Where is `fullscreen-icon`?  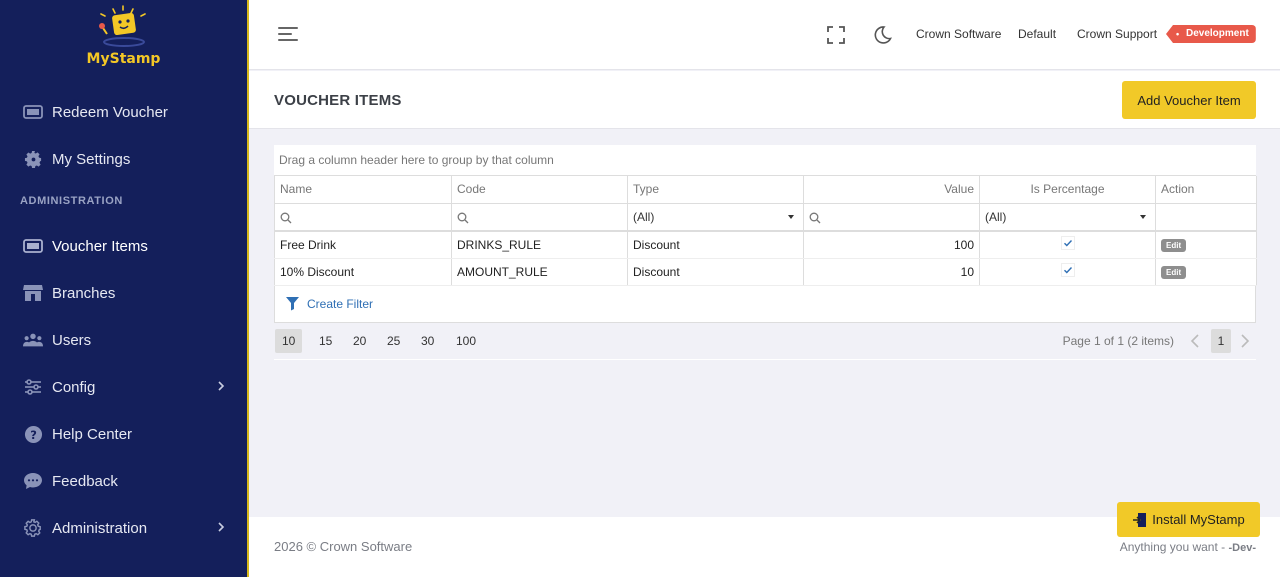
fullscreen-icon is located at coordinates (836, 35).